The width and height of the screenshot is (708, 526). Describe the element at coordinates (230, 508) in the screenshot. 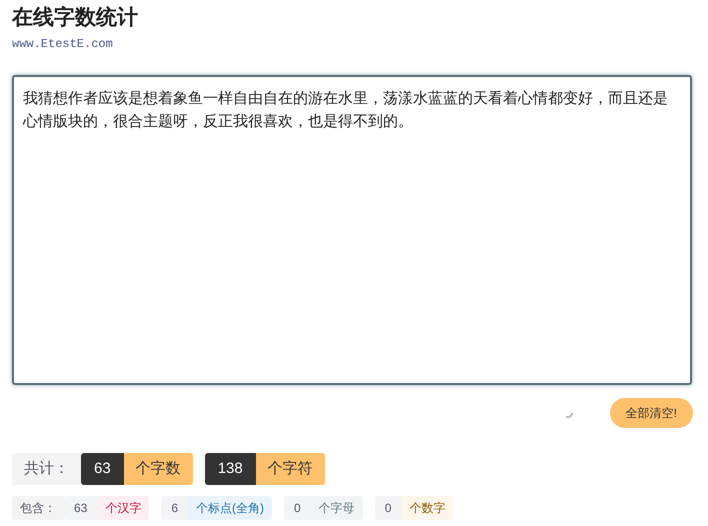

I see `breakdown-unit: 个标点(全角)` at that location.